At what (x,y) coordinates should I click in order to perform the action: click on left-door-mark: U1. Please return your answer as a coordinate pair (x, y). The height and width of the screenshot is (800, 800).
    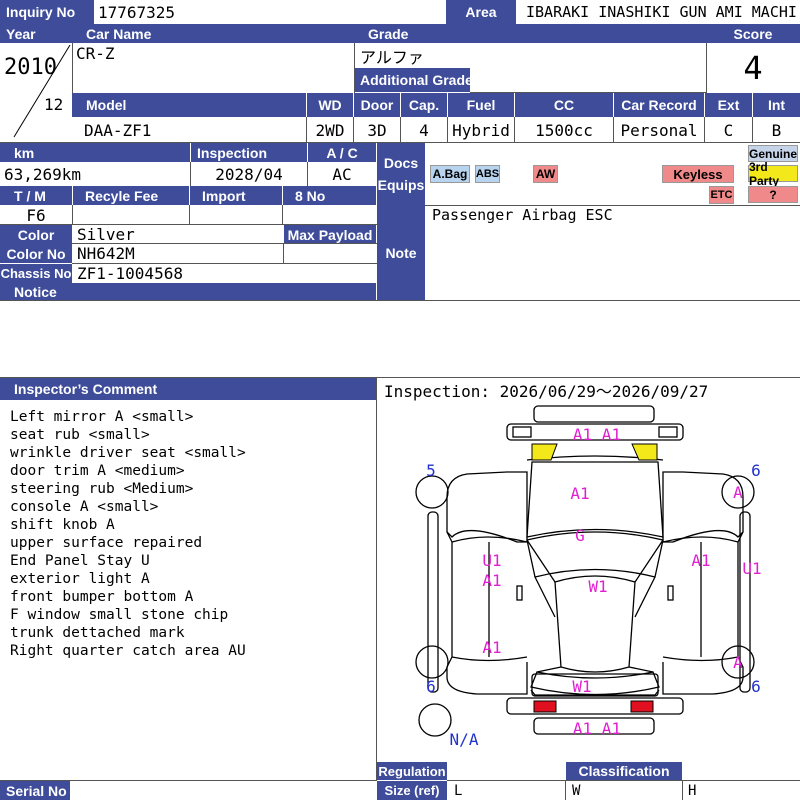
    Looking at the image, I should click on (492, 560).